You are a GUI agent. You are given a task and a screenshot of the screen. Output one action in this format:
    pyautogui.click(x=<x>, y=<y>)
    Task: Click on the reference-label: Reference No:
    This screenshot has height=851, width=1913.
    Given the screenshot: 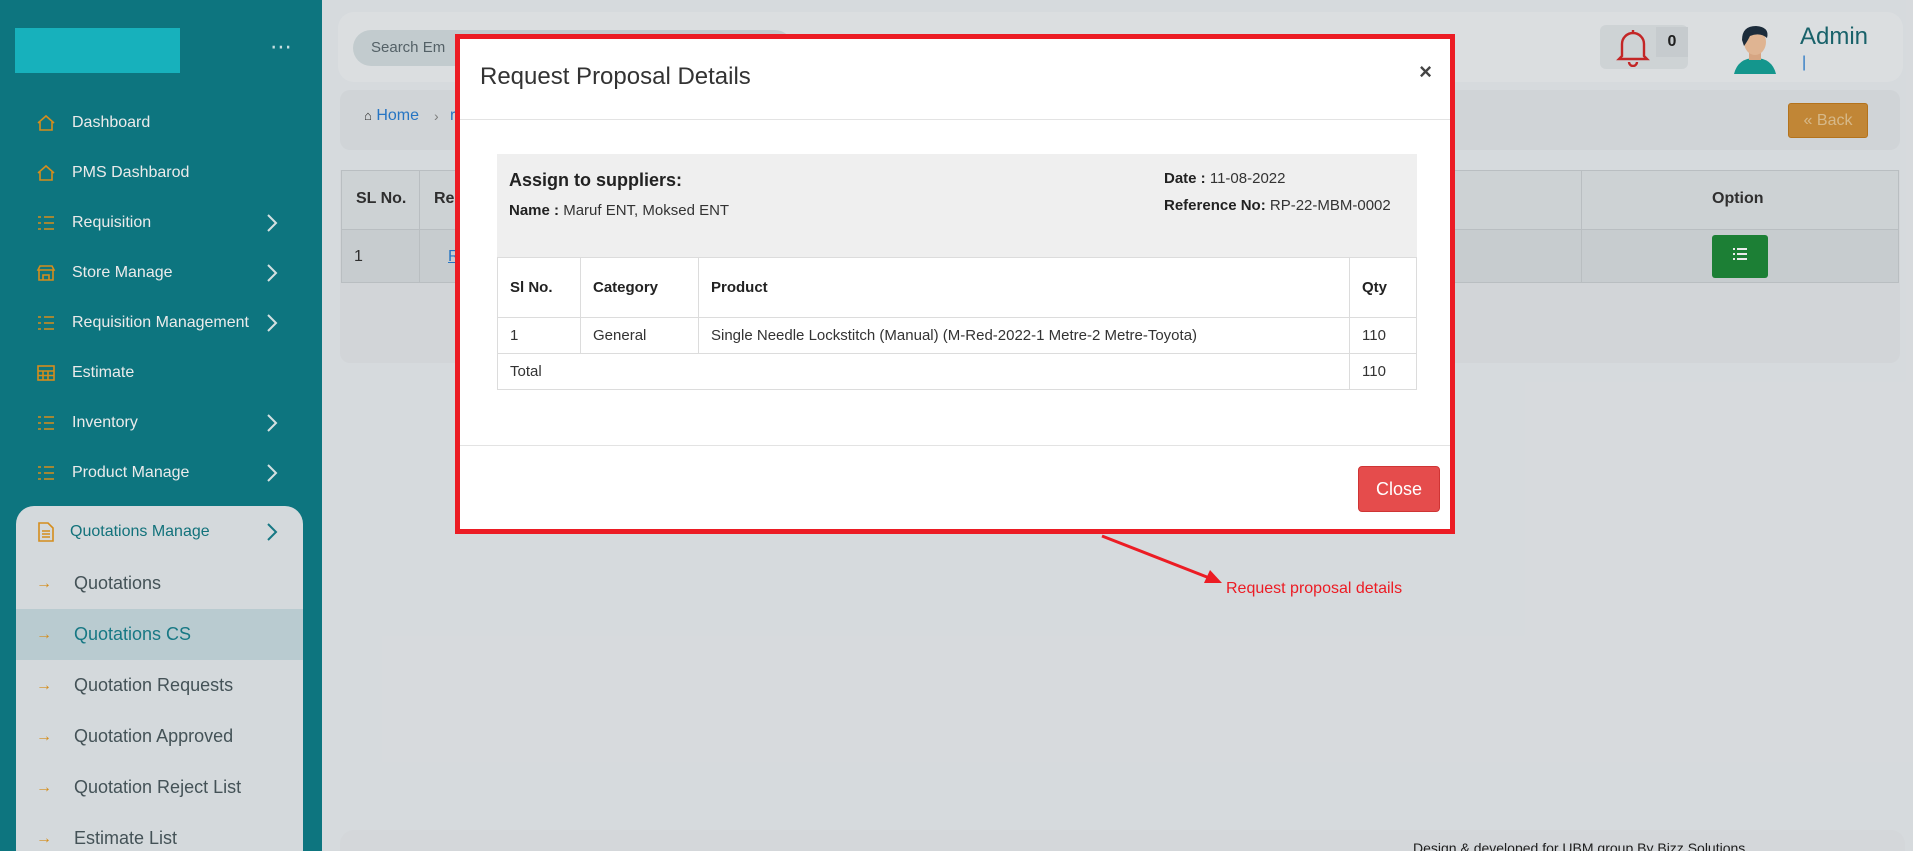 What is the action you would take?
    pyautogui.click(x=1215, y=205)
    